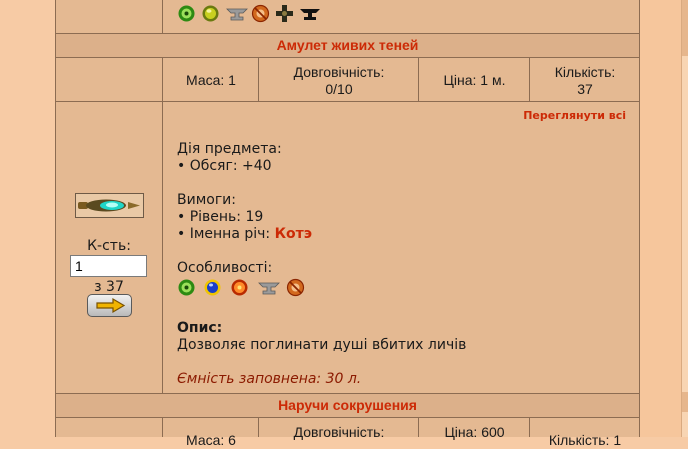 The image size is (688, 449). What do you see at coordinates (207, 200) in the screenshot?
I see `requirements-heading: Вимоги:` at bounding box center [207, 200].